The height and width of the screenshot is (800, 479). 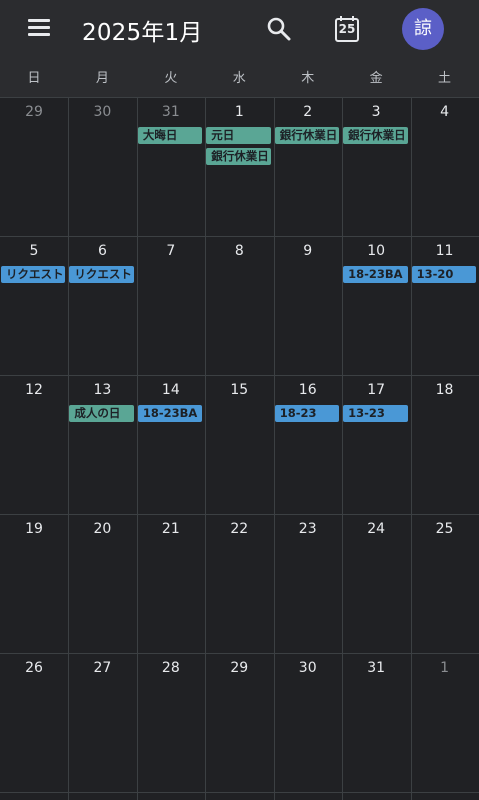 I want to click on day-cell-number: 25, so click(x=445, y=529).